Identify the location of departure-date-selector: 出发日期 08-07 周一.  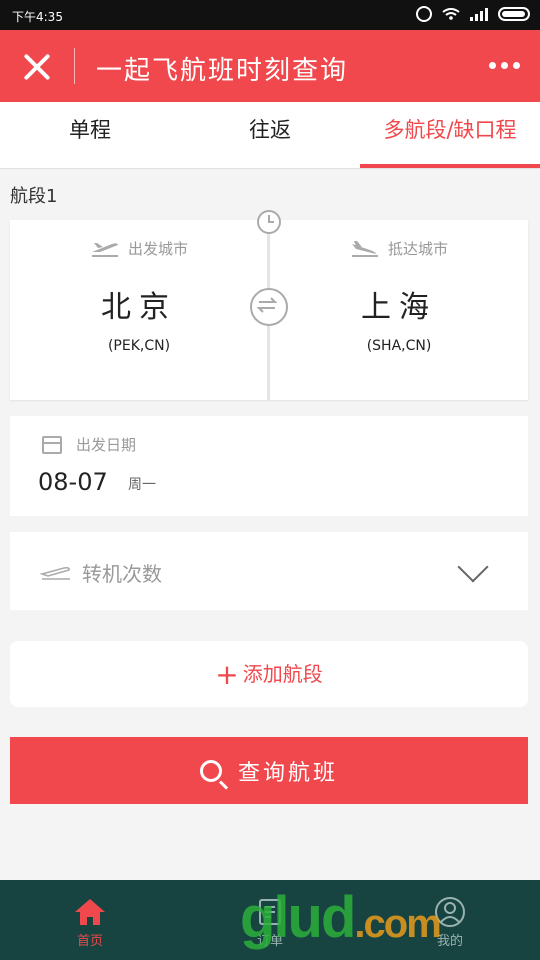
(269, 466).